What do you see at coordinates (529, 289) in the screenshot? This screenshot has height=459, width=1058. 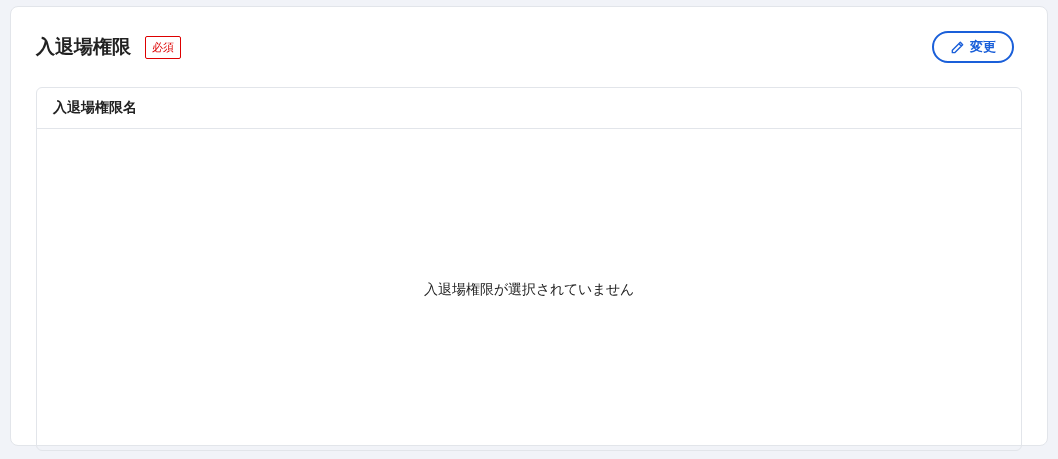 I see `empty-message: 入退場権限が選択されていません` at bounding box center [529, 289].